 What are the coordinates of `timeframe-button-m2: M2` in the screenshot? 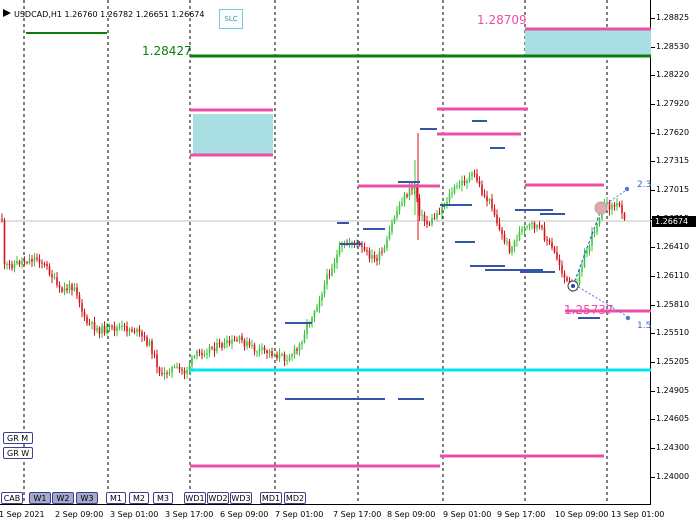 It's located at (139, 498).